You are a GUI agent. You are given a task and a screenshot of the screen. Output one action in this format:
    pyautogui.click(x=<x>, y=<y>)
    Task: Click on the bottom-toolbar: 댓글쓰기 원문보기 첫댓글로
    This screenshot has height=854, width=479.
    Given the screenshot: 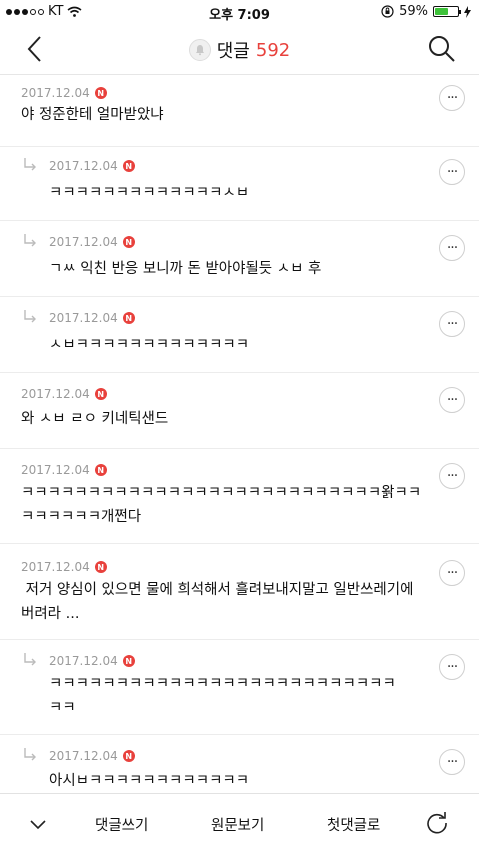 What is the action you would take?
    pyautogui.click(x=239, y=823)
    